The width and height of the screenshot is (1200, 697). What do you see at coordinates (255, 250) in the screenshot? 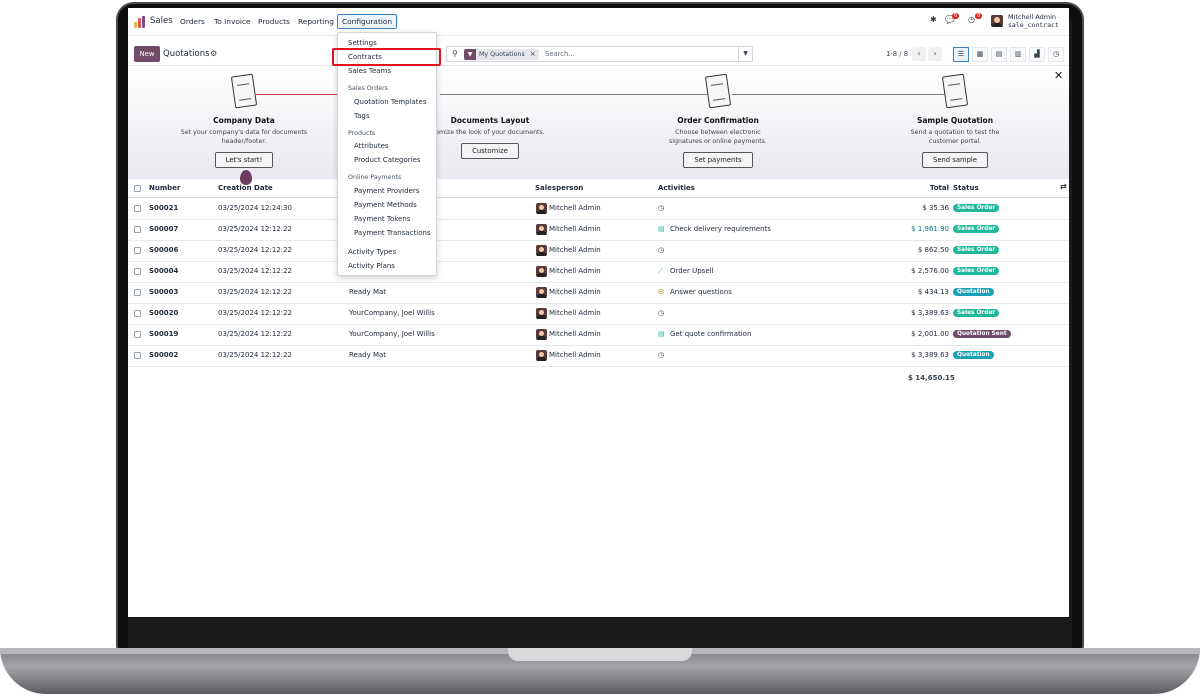
I see `cell-date: 03/25/2024 12:12:22` at bounding box center [255, 250].